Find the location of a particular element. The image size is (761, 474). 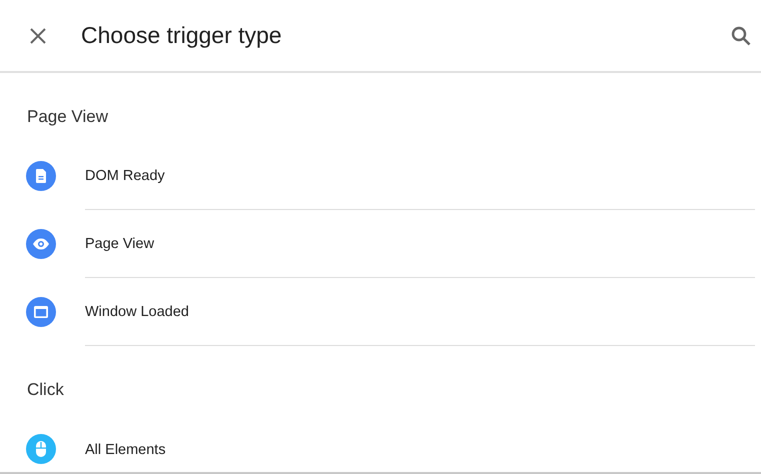

section-heading: Click is located at coordinates (45, 389).